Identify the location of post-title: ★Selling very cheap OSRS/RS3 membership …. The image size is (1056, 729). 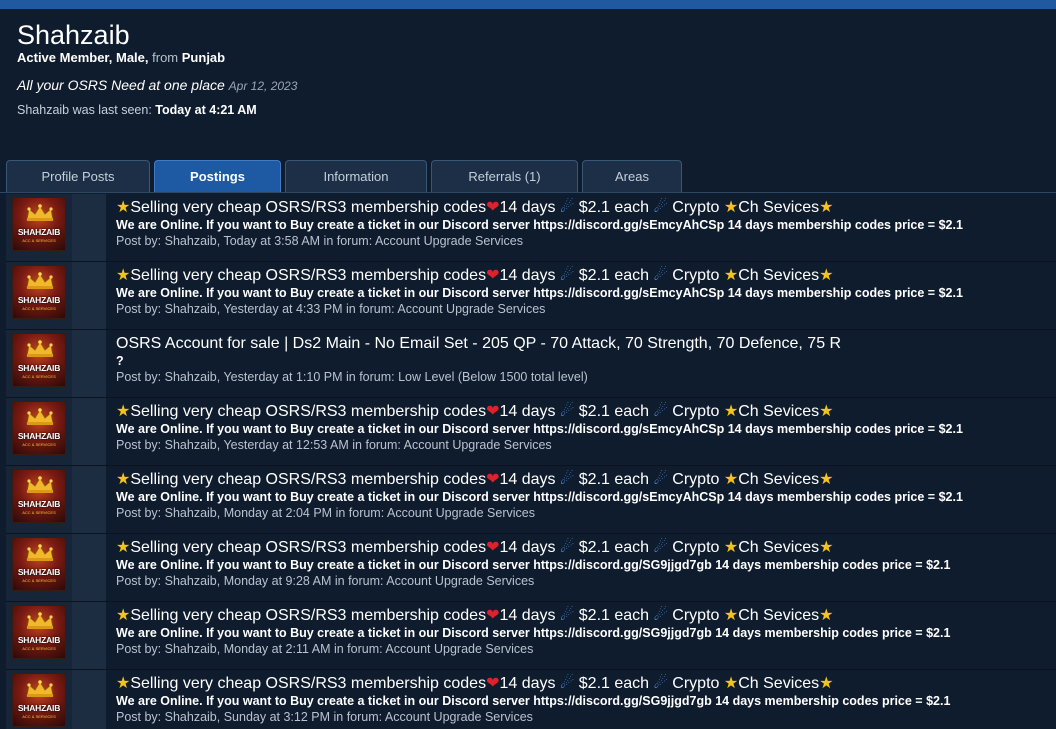
(586, 616).